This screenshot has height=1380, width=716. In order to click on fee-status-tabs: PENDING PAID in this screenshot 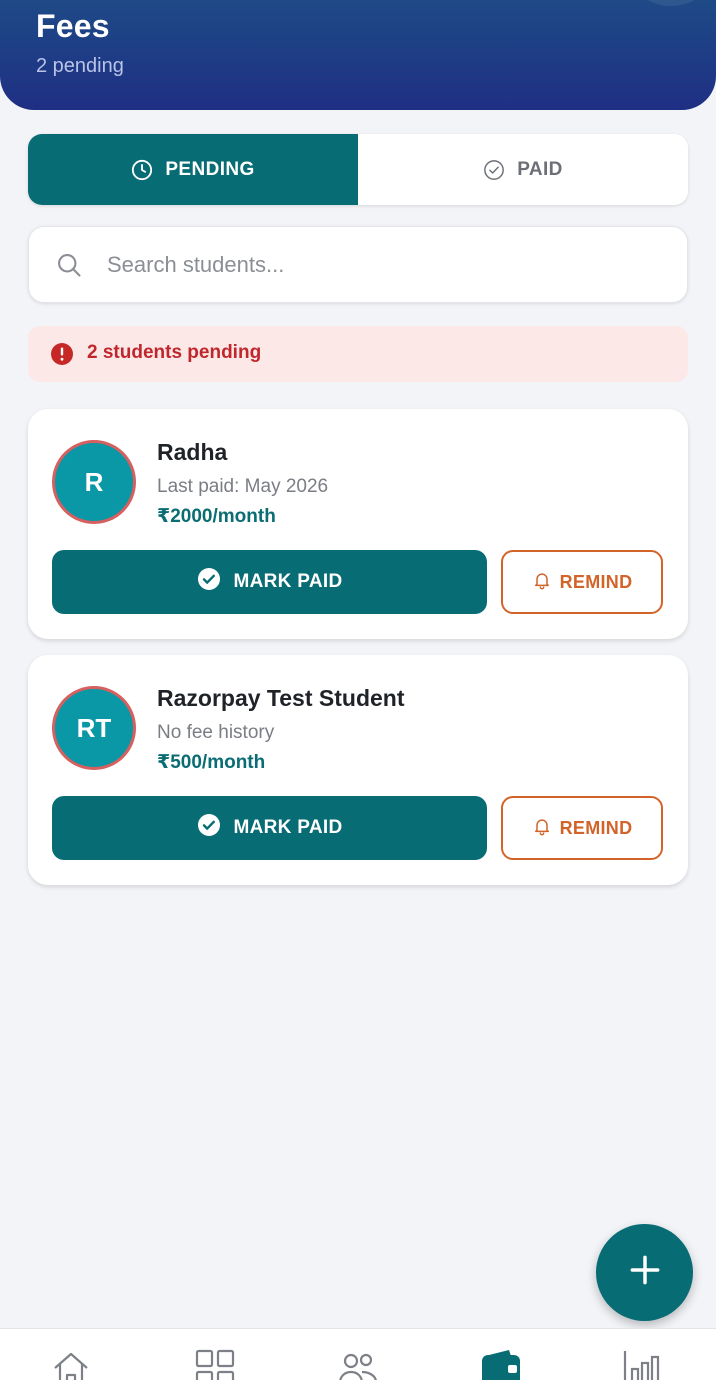, I will do `click(358, 169)`.